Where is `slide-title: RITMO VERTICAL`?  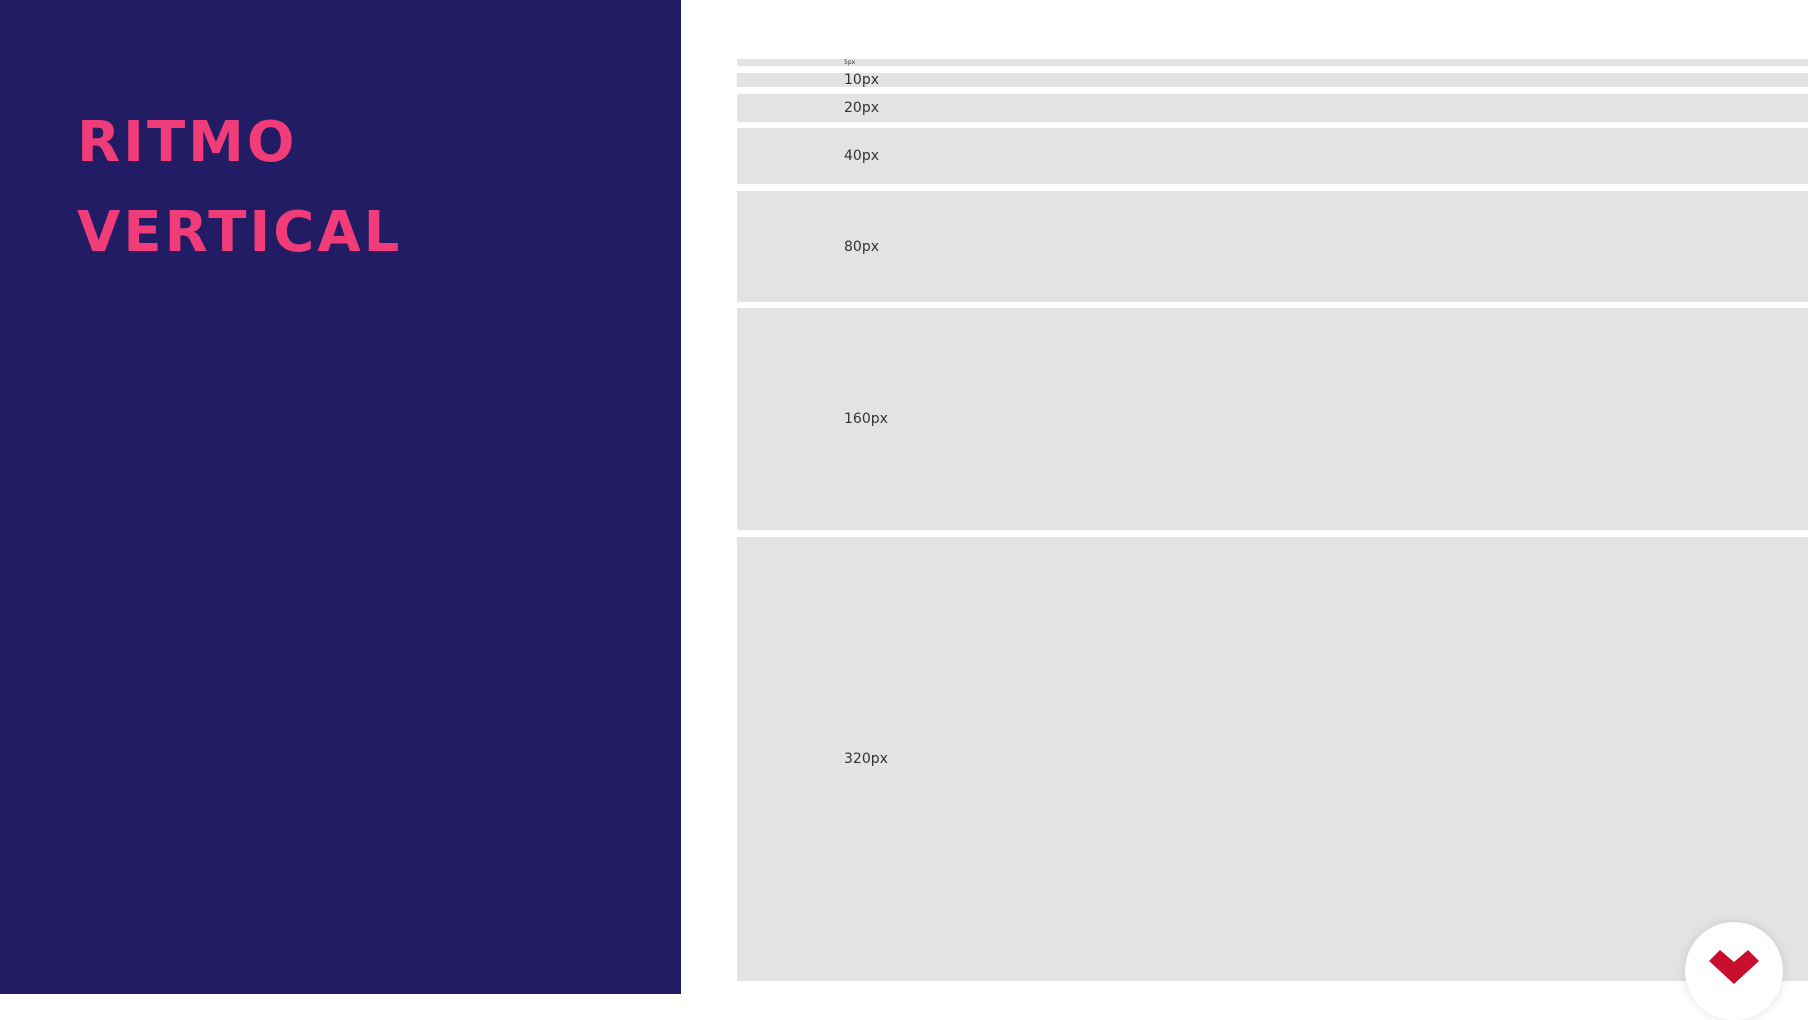
slide-title: RITMO VERTICAL is located at coordinates (239, 188).